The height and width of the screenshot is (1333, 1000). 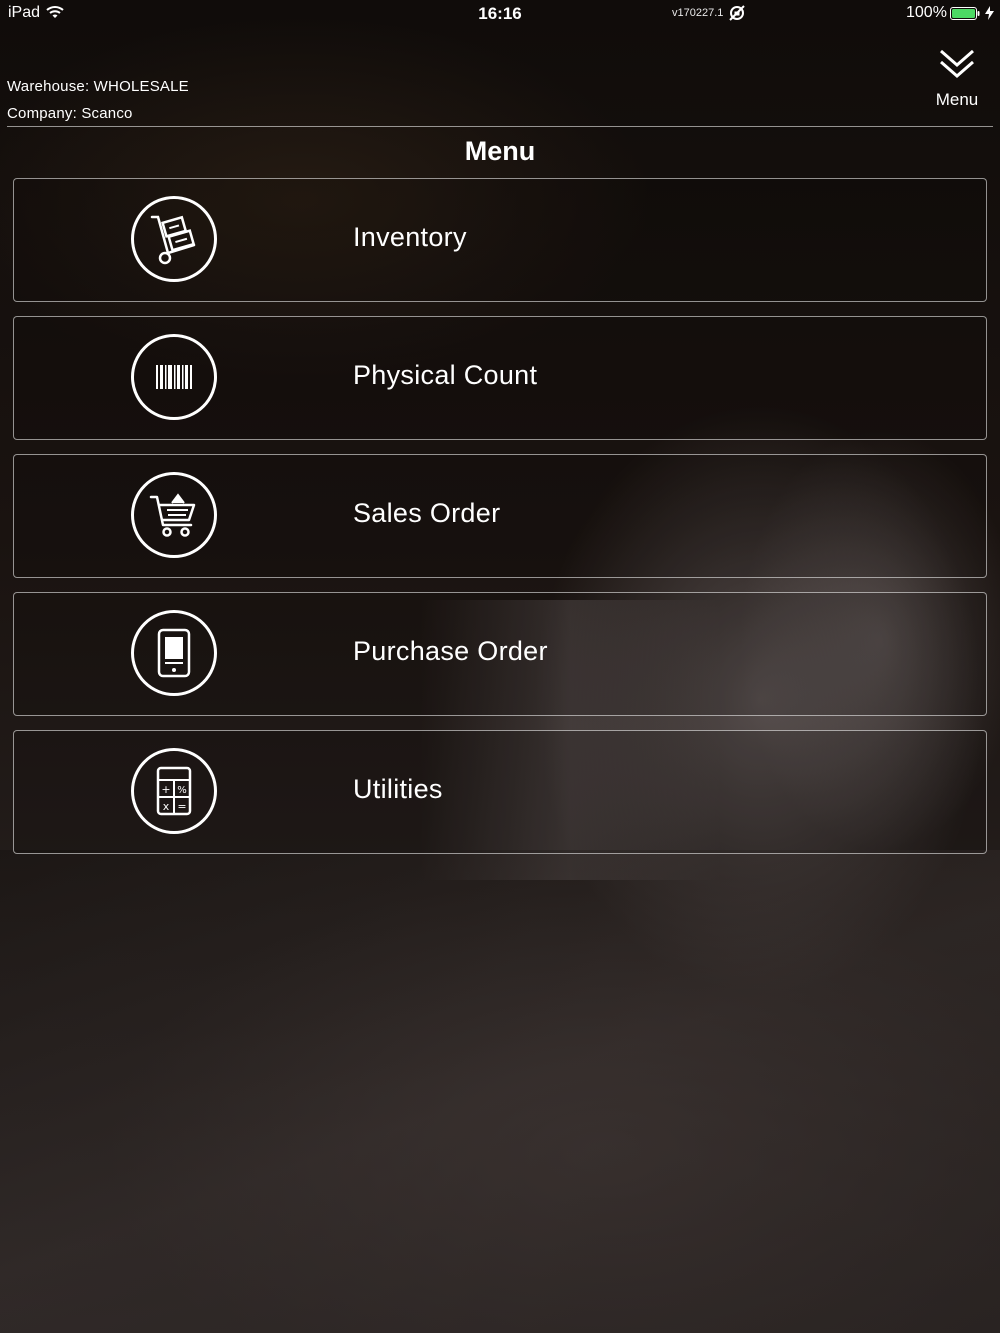 What do you see at coordinates (957, 84) in the screenshot?
I see `menu-toggle-button: Menu` at bounding box center [957, 84].